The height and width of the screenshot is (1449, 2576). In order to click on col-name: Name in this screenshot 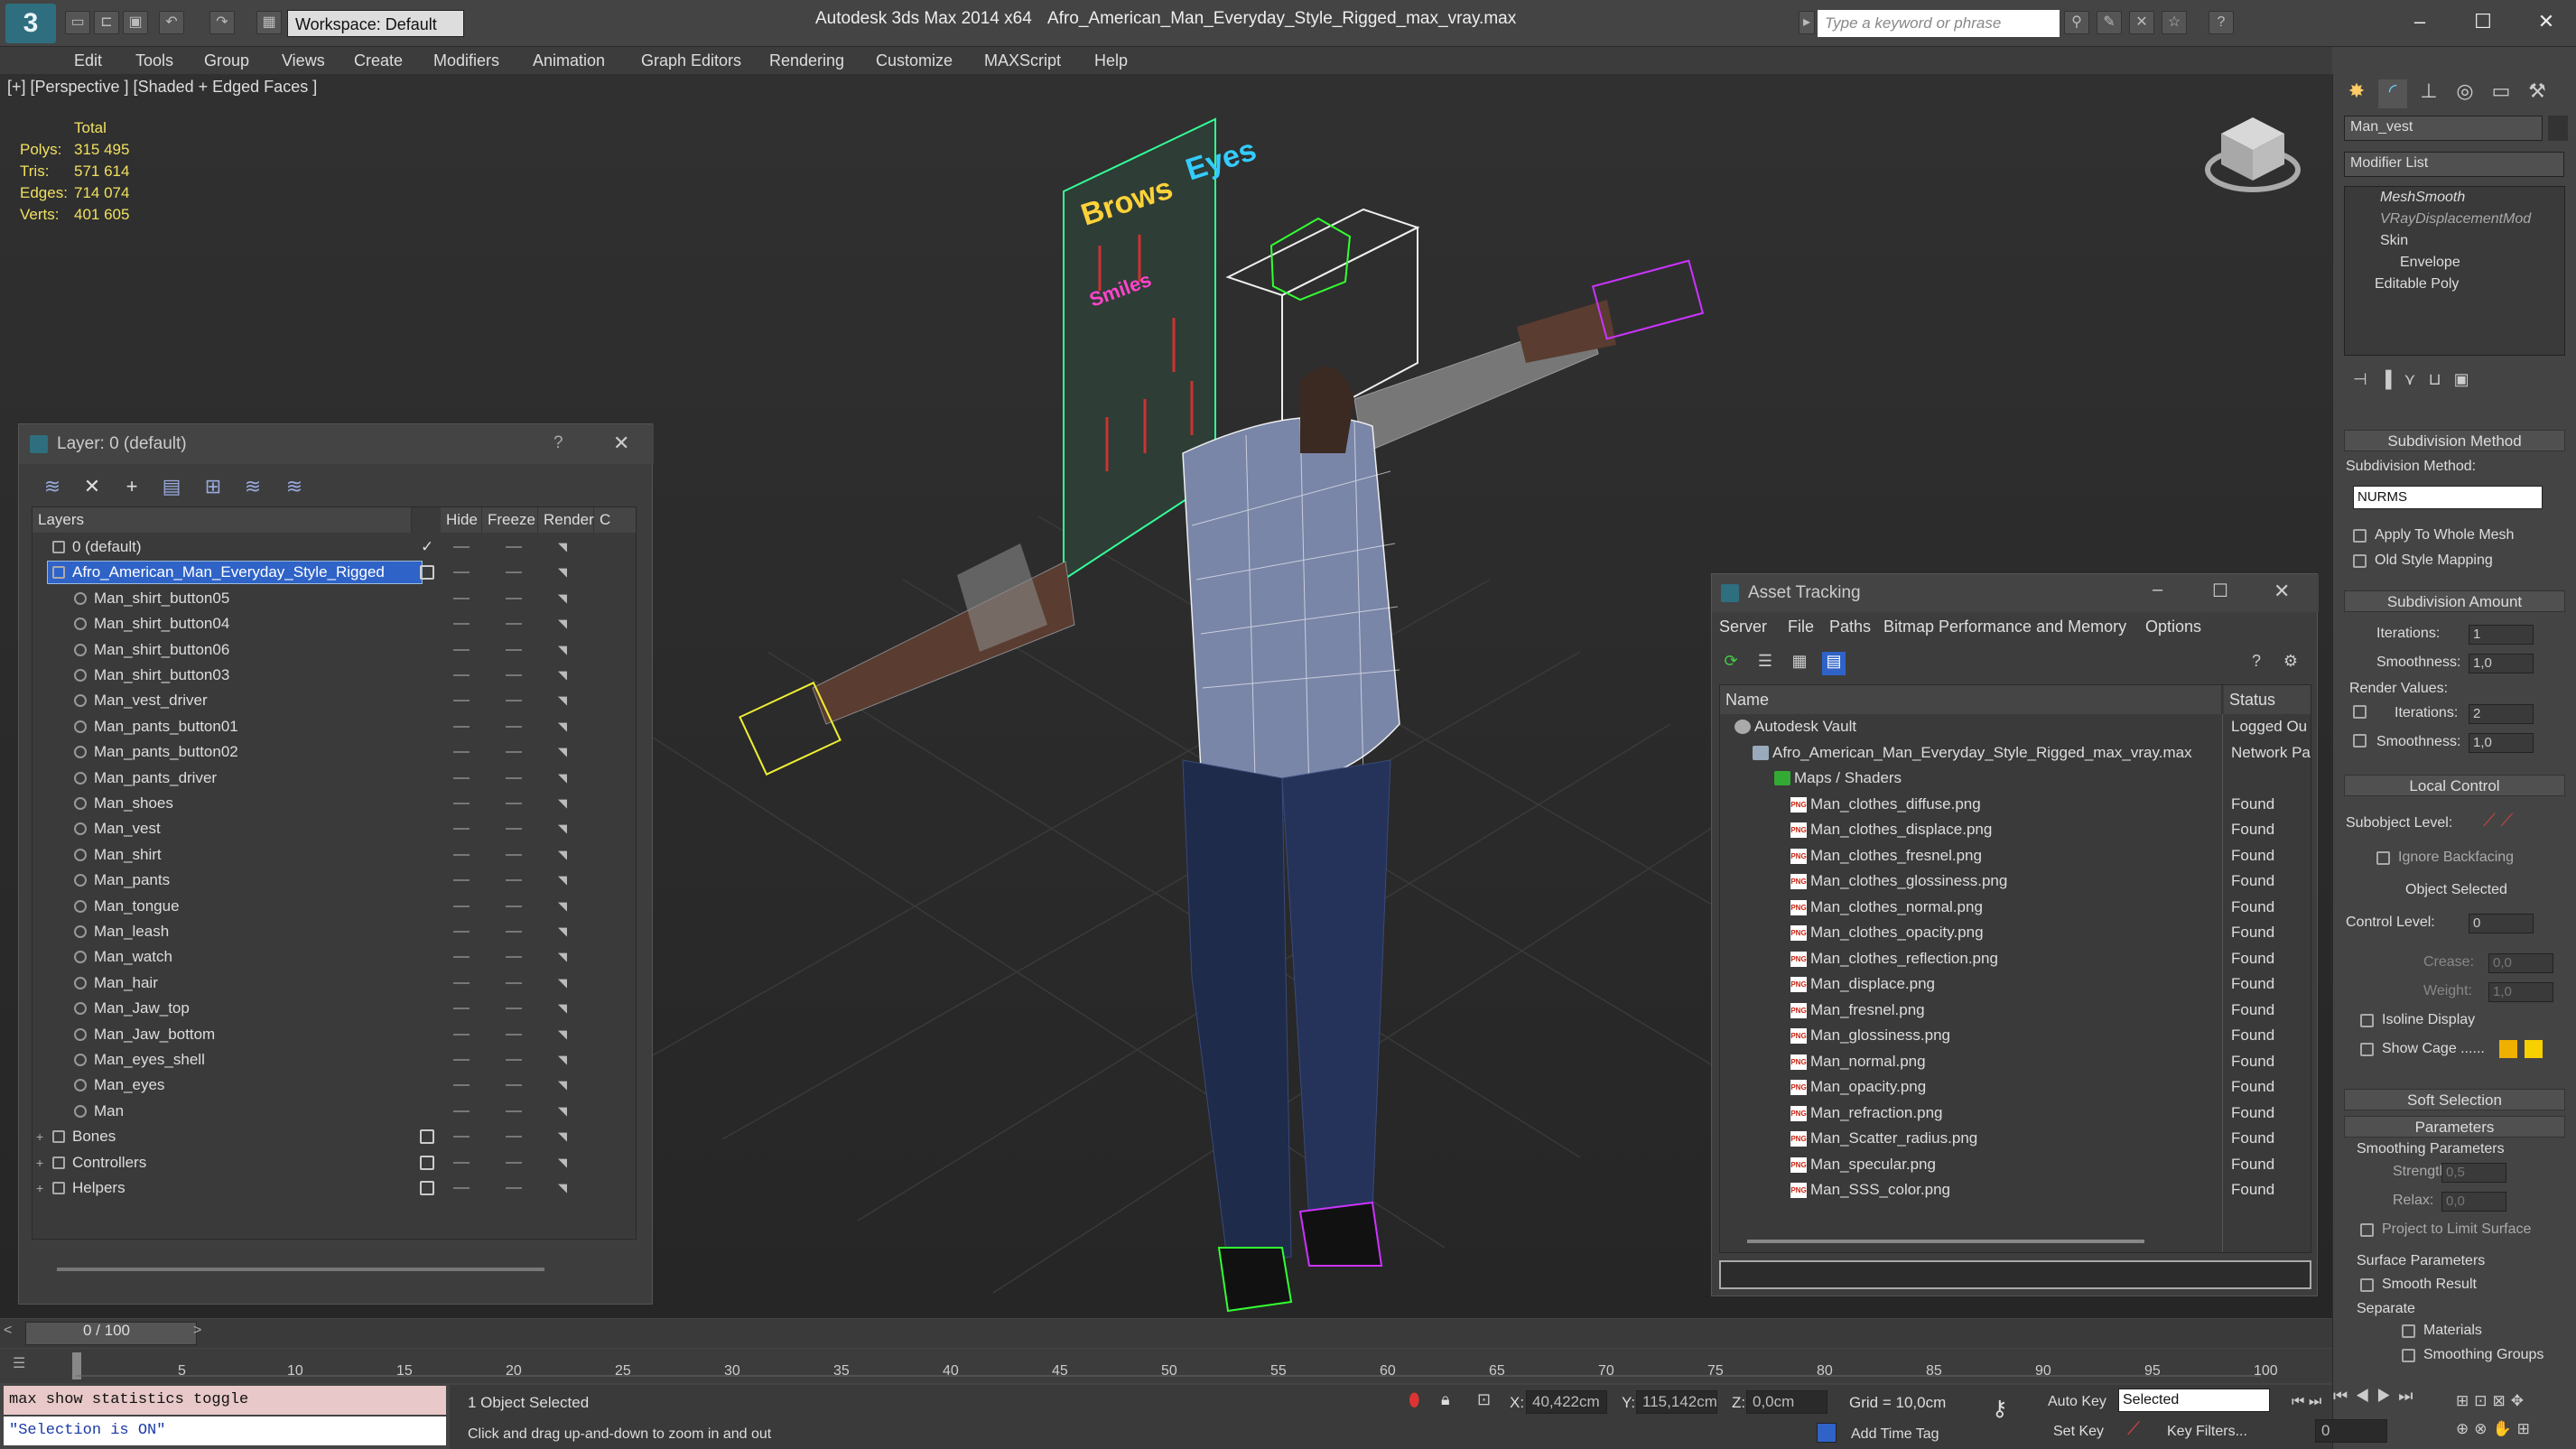, I will do `click(1971, 699)`.